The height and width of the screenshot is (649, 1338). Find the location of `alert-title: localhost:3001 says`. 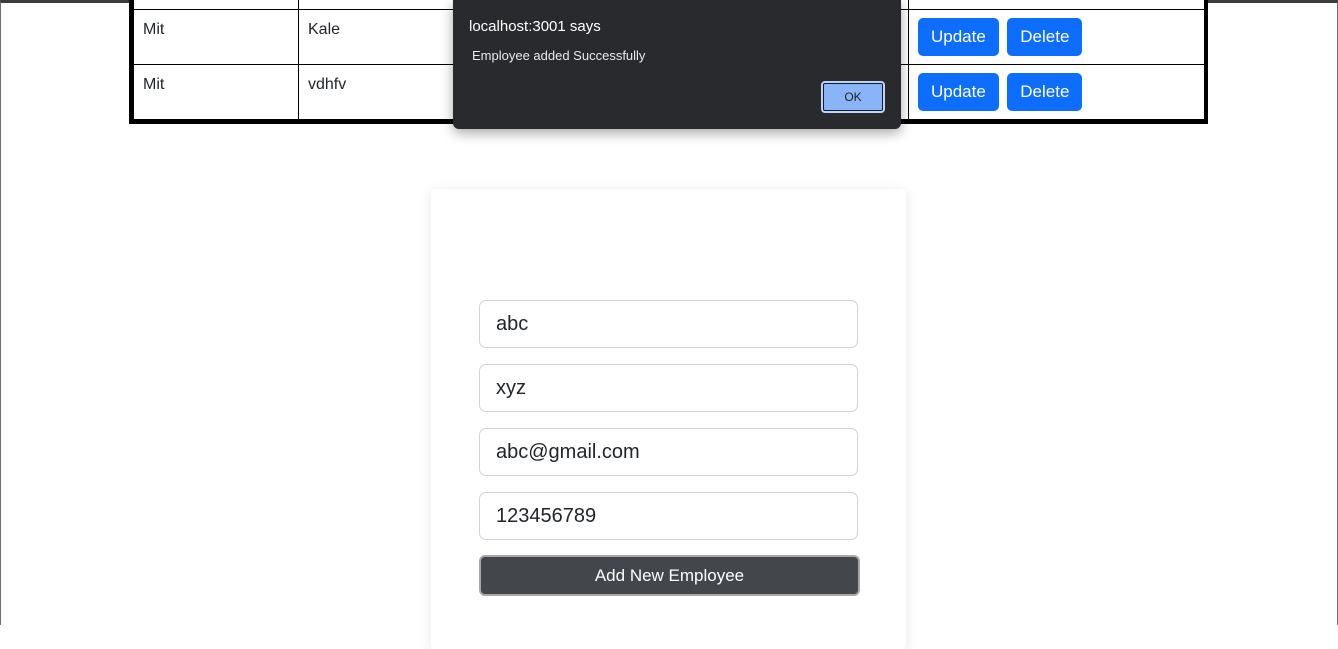

alert-title: localhost:3001 says is located at coordinates (535, 26).